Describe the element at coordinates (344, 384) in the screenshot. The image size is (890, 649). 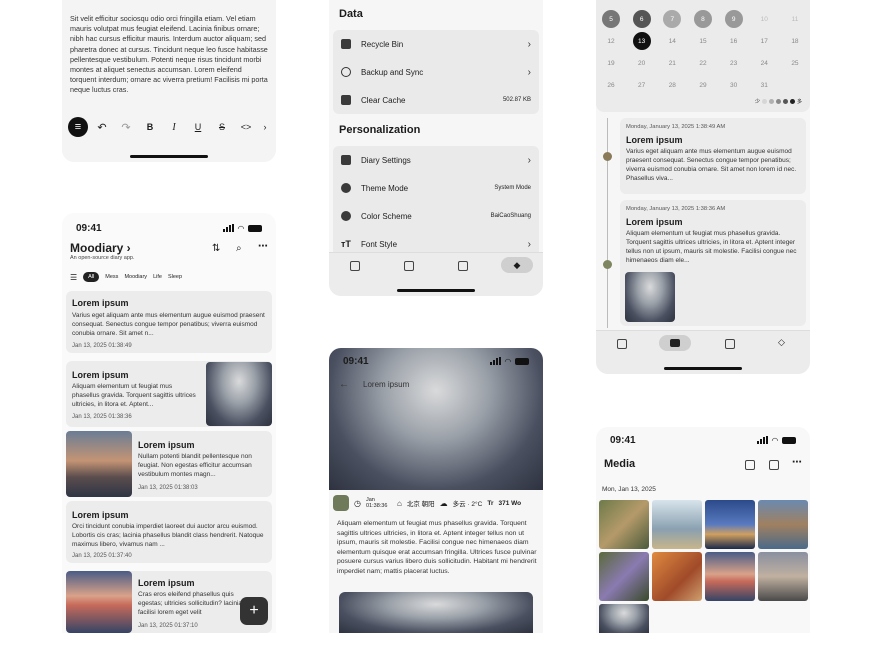
I see `back-arrow-icon: ←` at that location.